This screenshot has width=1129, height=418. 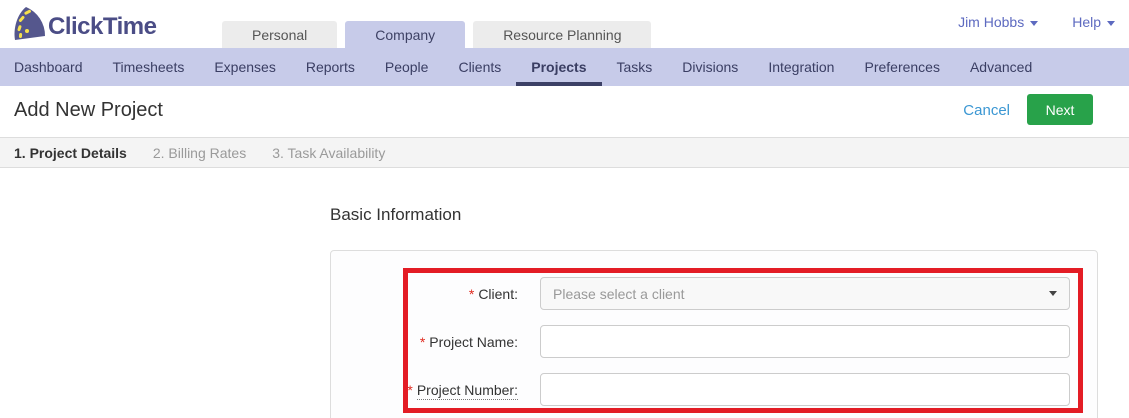 I want to click on nav-item-expenses: Expenses, so click(x=244, y=67).